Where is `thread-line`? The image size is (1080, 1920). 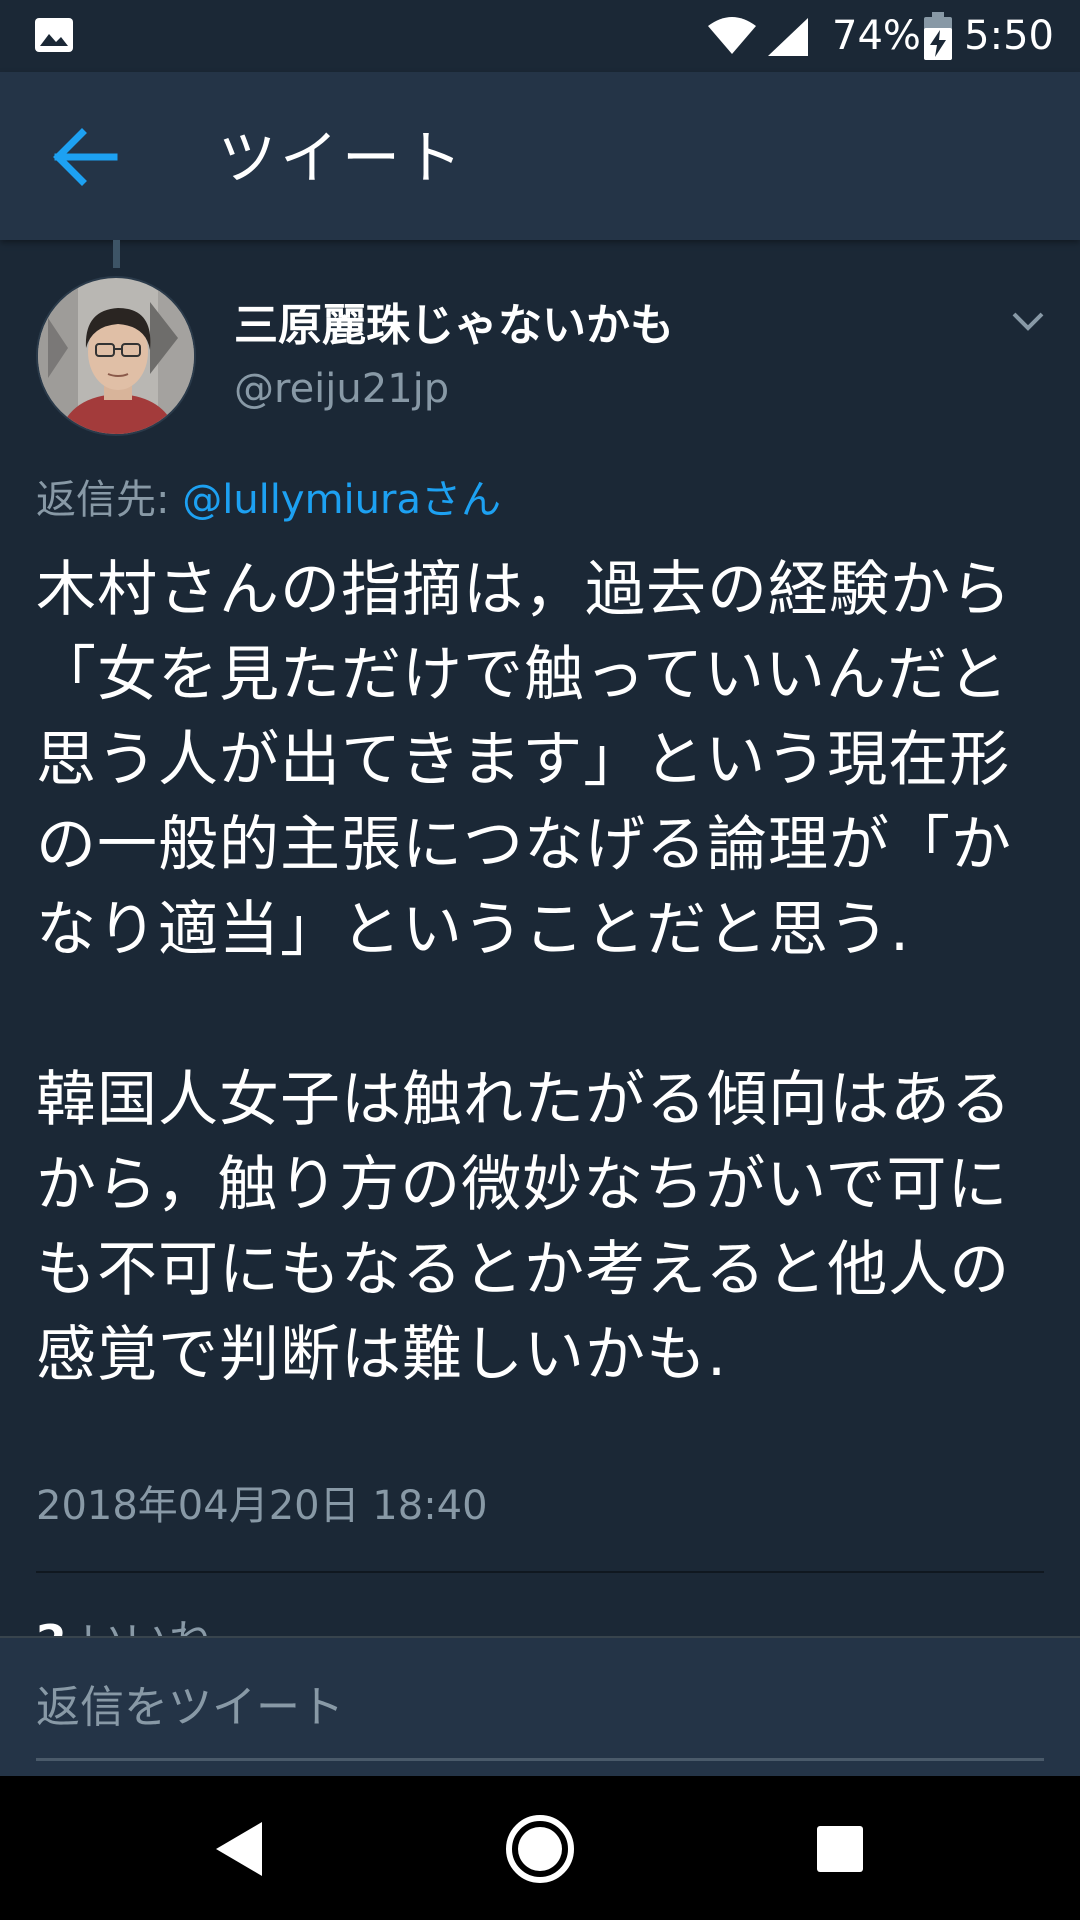
thread-line is located at coordinates (116, 254).